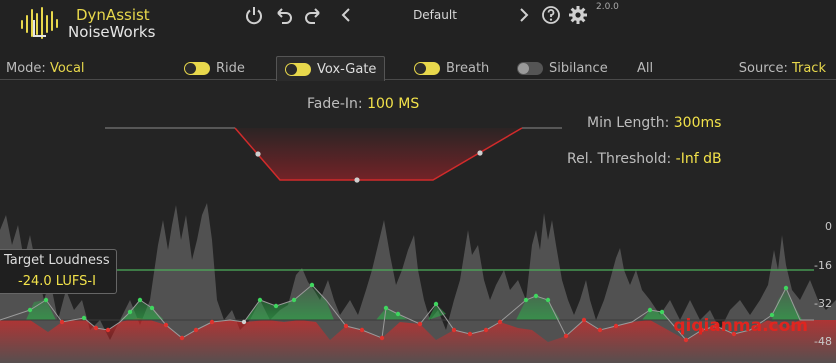 The width and height of the screenshot is (836, 363). I want to click on scale-label-0: 0, so click(828, 226).